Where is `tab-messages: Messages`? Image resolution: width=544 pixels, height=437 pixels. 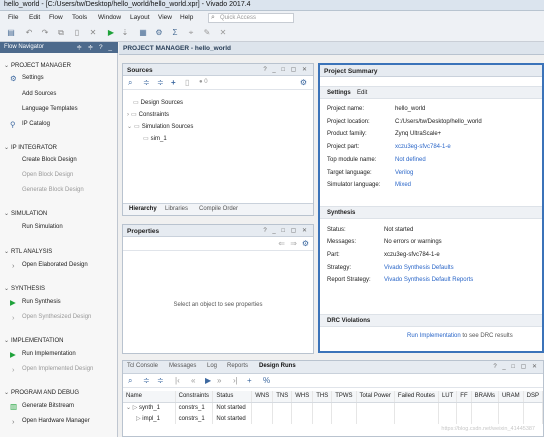
tab-messages: Messages is located at coordinates (182, 366).